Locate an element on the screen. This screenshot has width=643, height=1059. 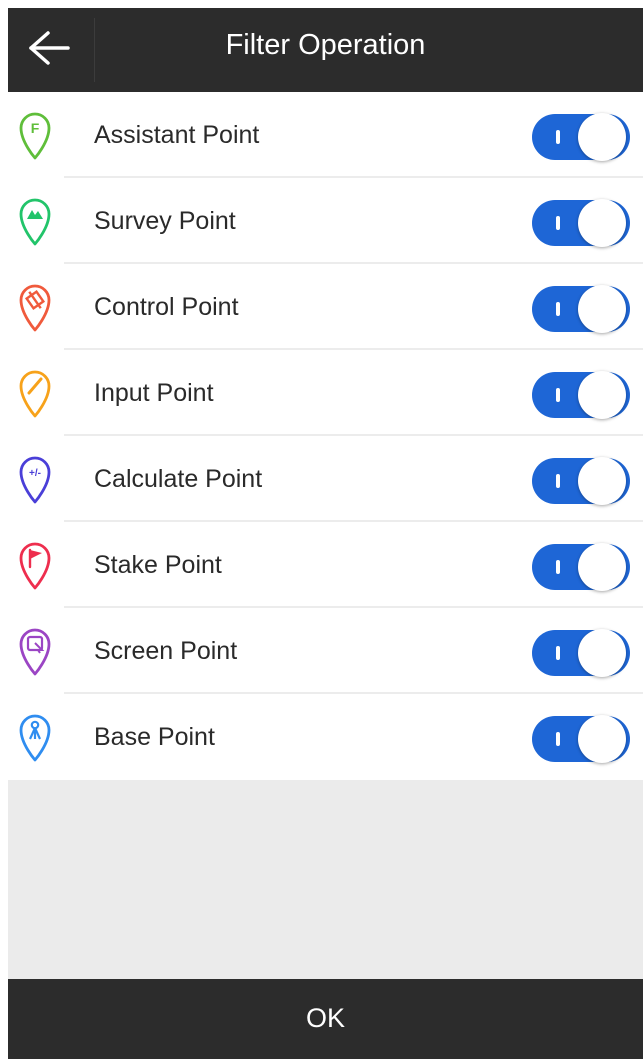
point-type-row-calculate: +/- Calculate Point is located at coordinates (325, 479).